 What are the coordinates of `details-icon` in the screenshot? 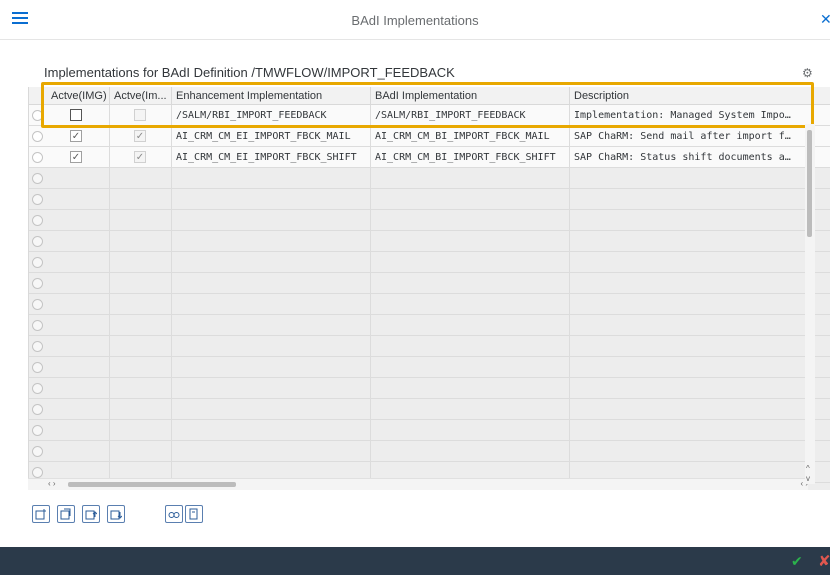 It's located at (194, 514).